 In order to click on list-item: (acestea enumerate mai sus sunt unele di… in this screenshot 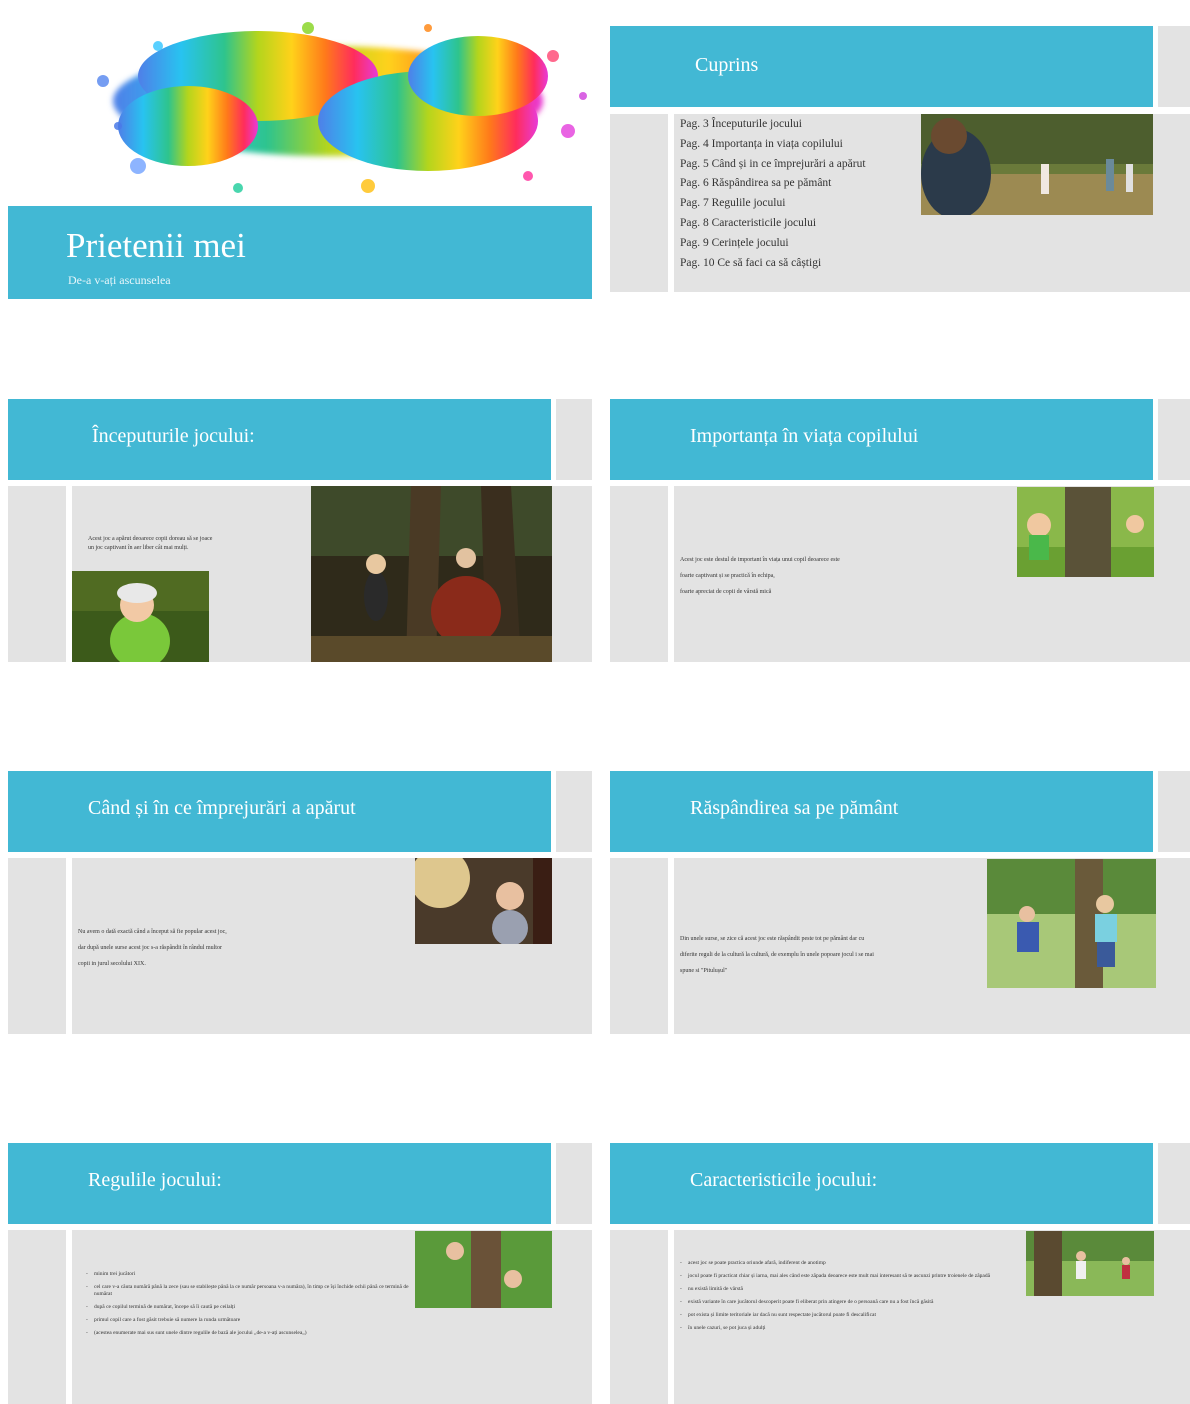, I will do `click(251, 1333)`.